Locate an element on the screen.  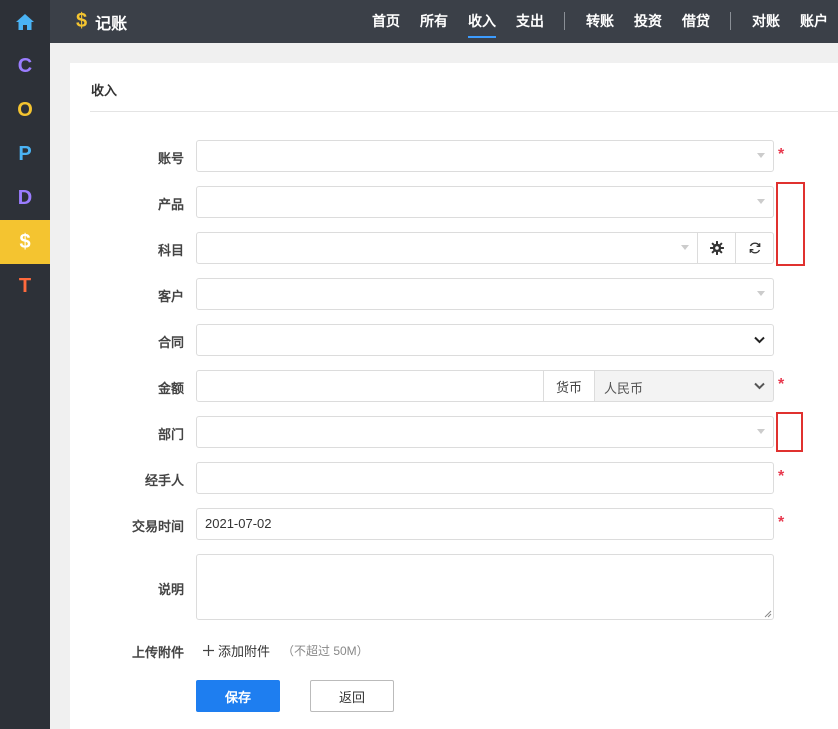
nav-home: 首页 is located at coordinates (386, 21).